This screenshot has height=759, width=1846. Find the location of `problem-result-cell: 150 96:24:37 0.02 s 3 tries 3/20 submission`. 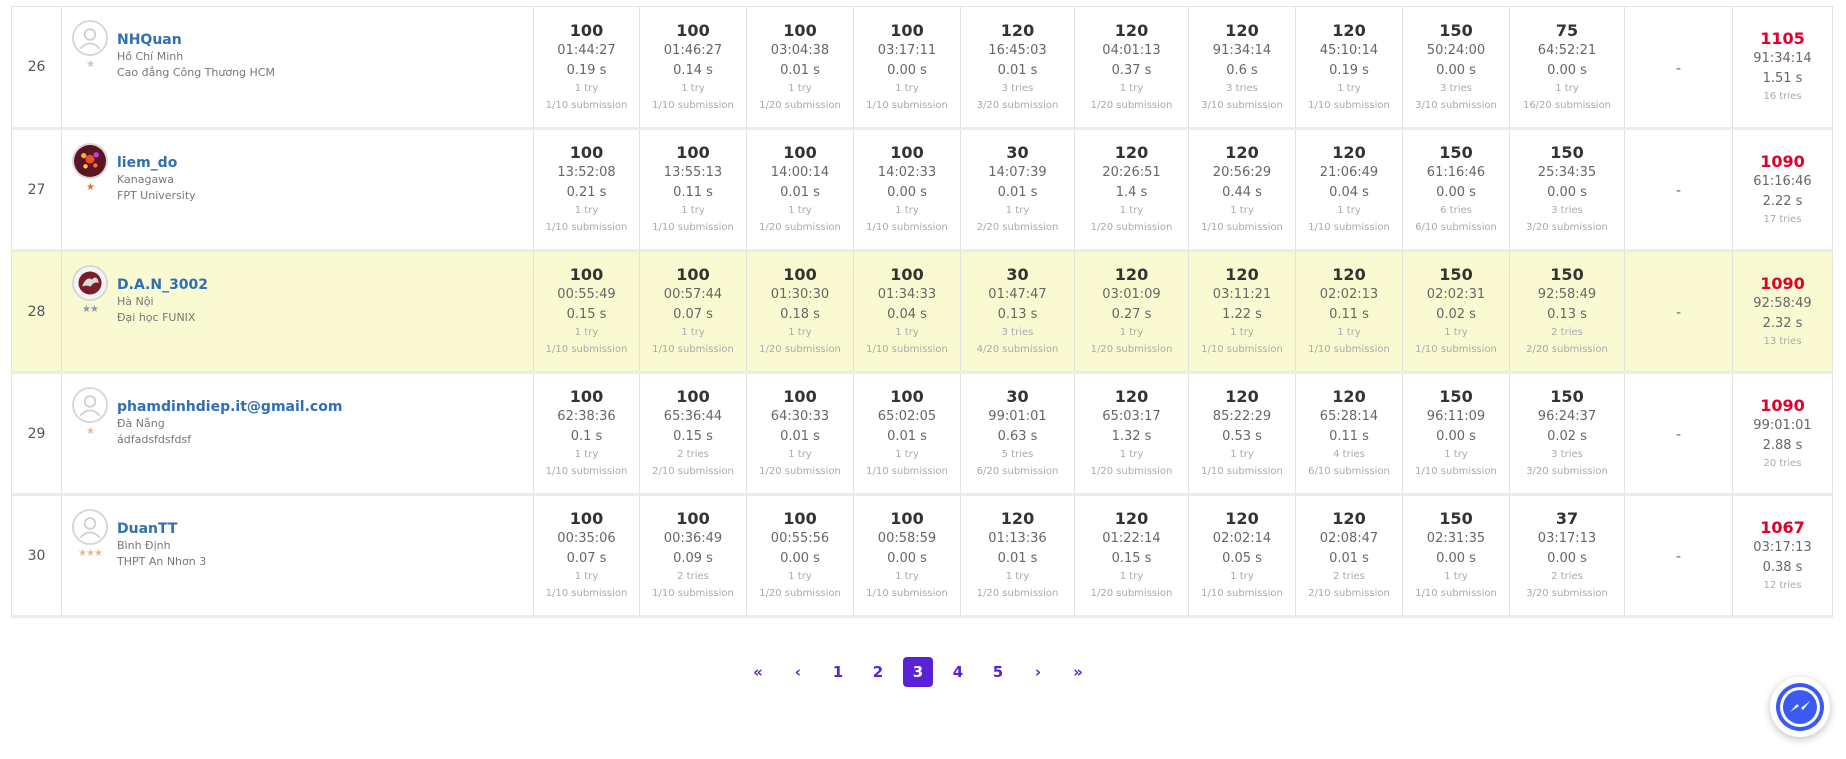

problem-result-cell: 150 96:24:37 0.02 s 3 tries 3/20 submission is located at coordinates (1567, 433).